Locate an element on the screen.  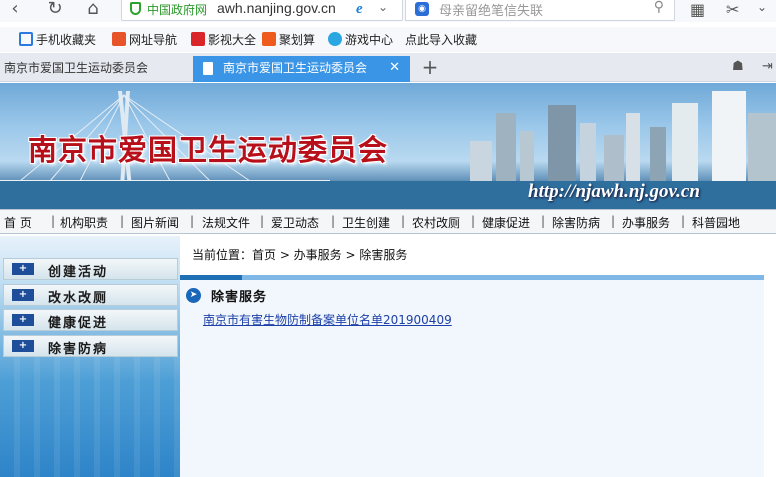
left-sidebar: + 创建活动 + 改水改厕 + 健康促进 + 除害防病 is located at coordinates (90, 356).